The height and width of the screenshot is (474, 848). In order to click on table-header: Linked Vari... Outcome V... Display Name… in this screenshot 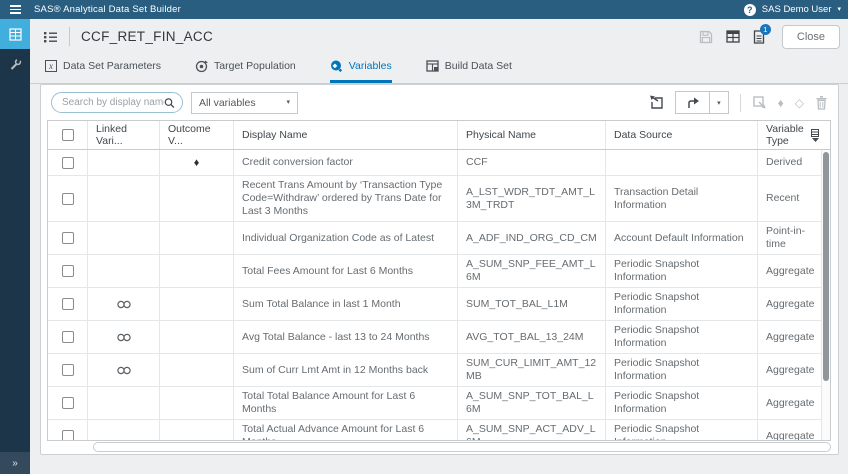, I will do `click(439, 135)`.